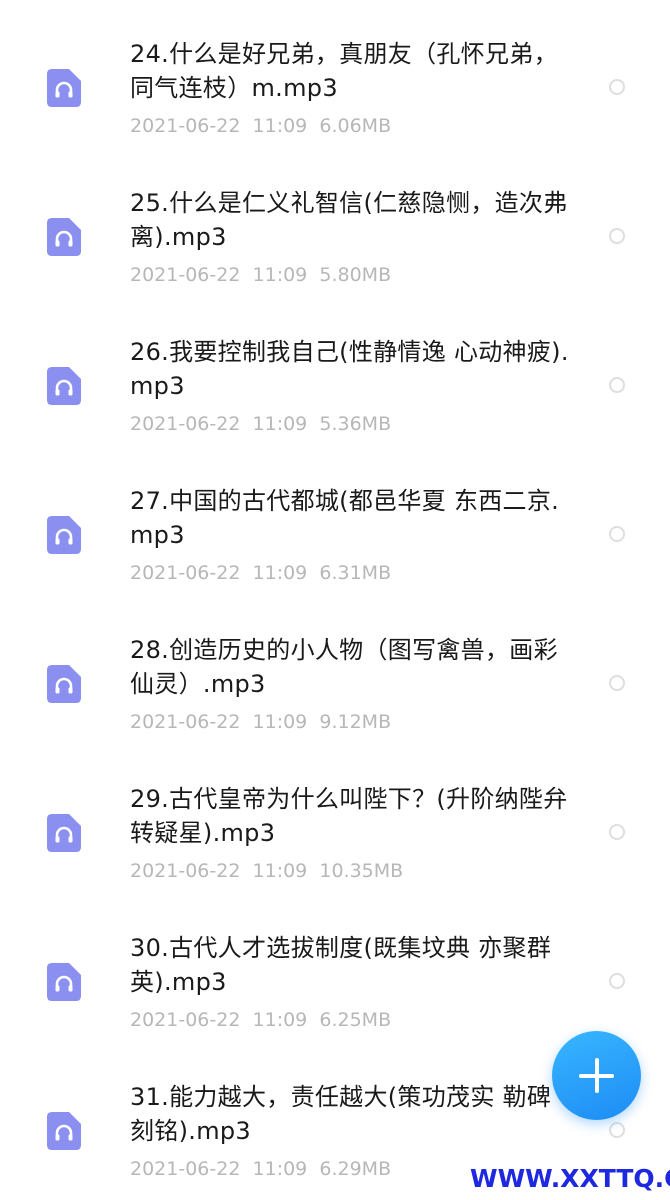 This screenshot has height=1200, width=670. What do you see at coordinates (355, 1020) in the screenshot?
I see `file-size: 6.25MB` at bounding box center [355, 1020].